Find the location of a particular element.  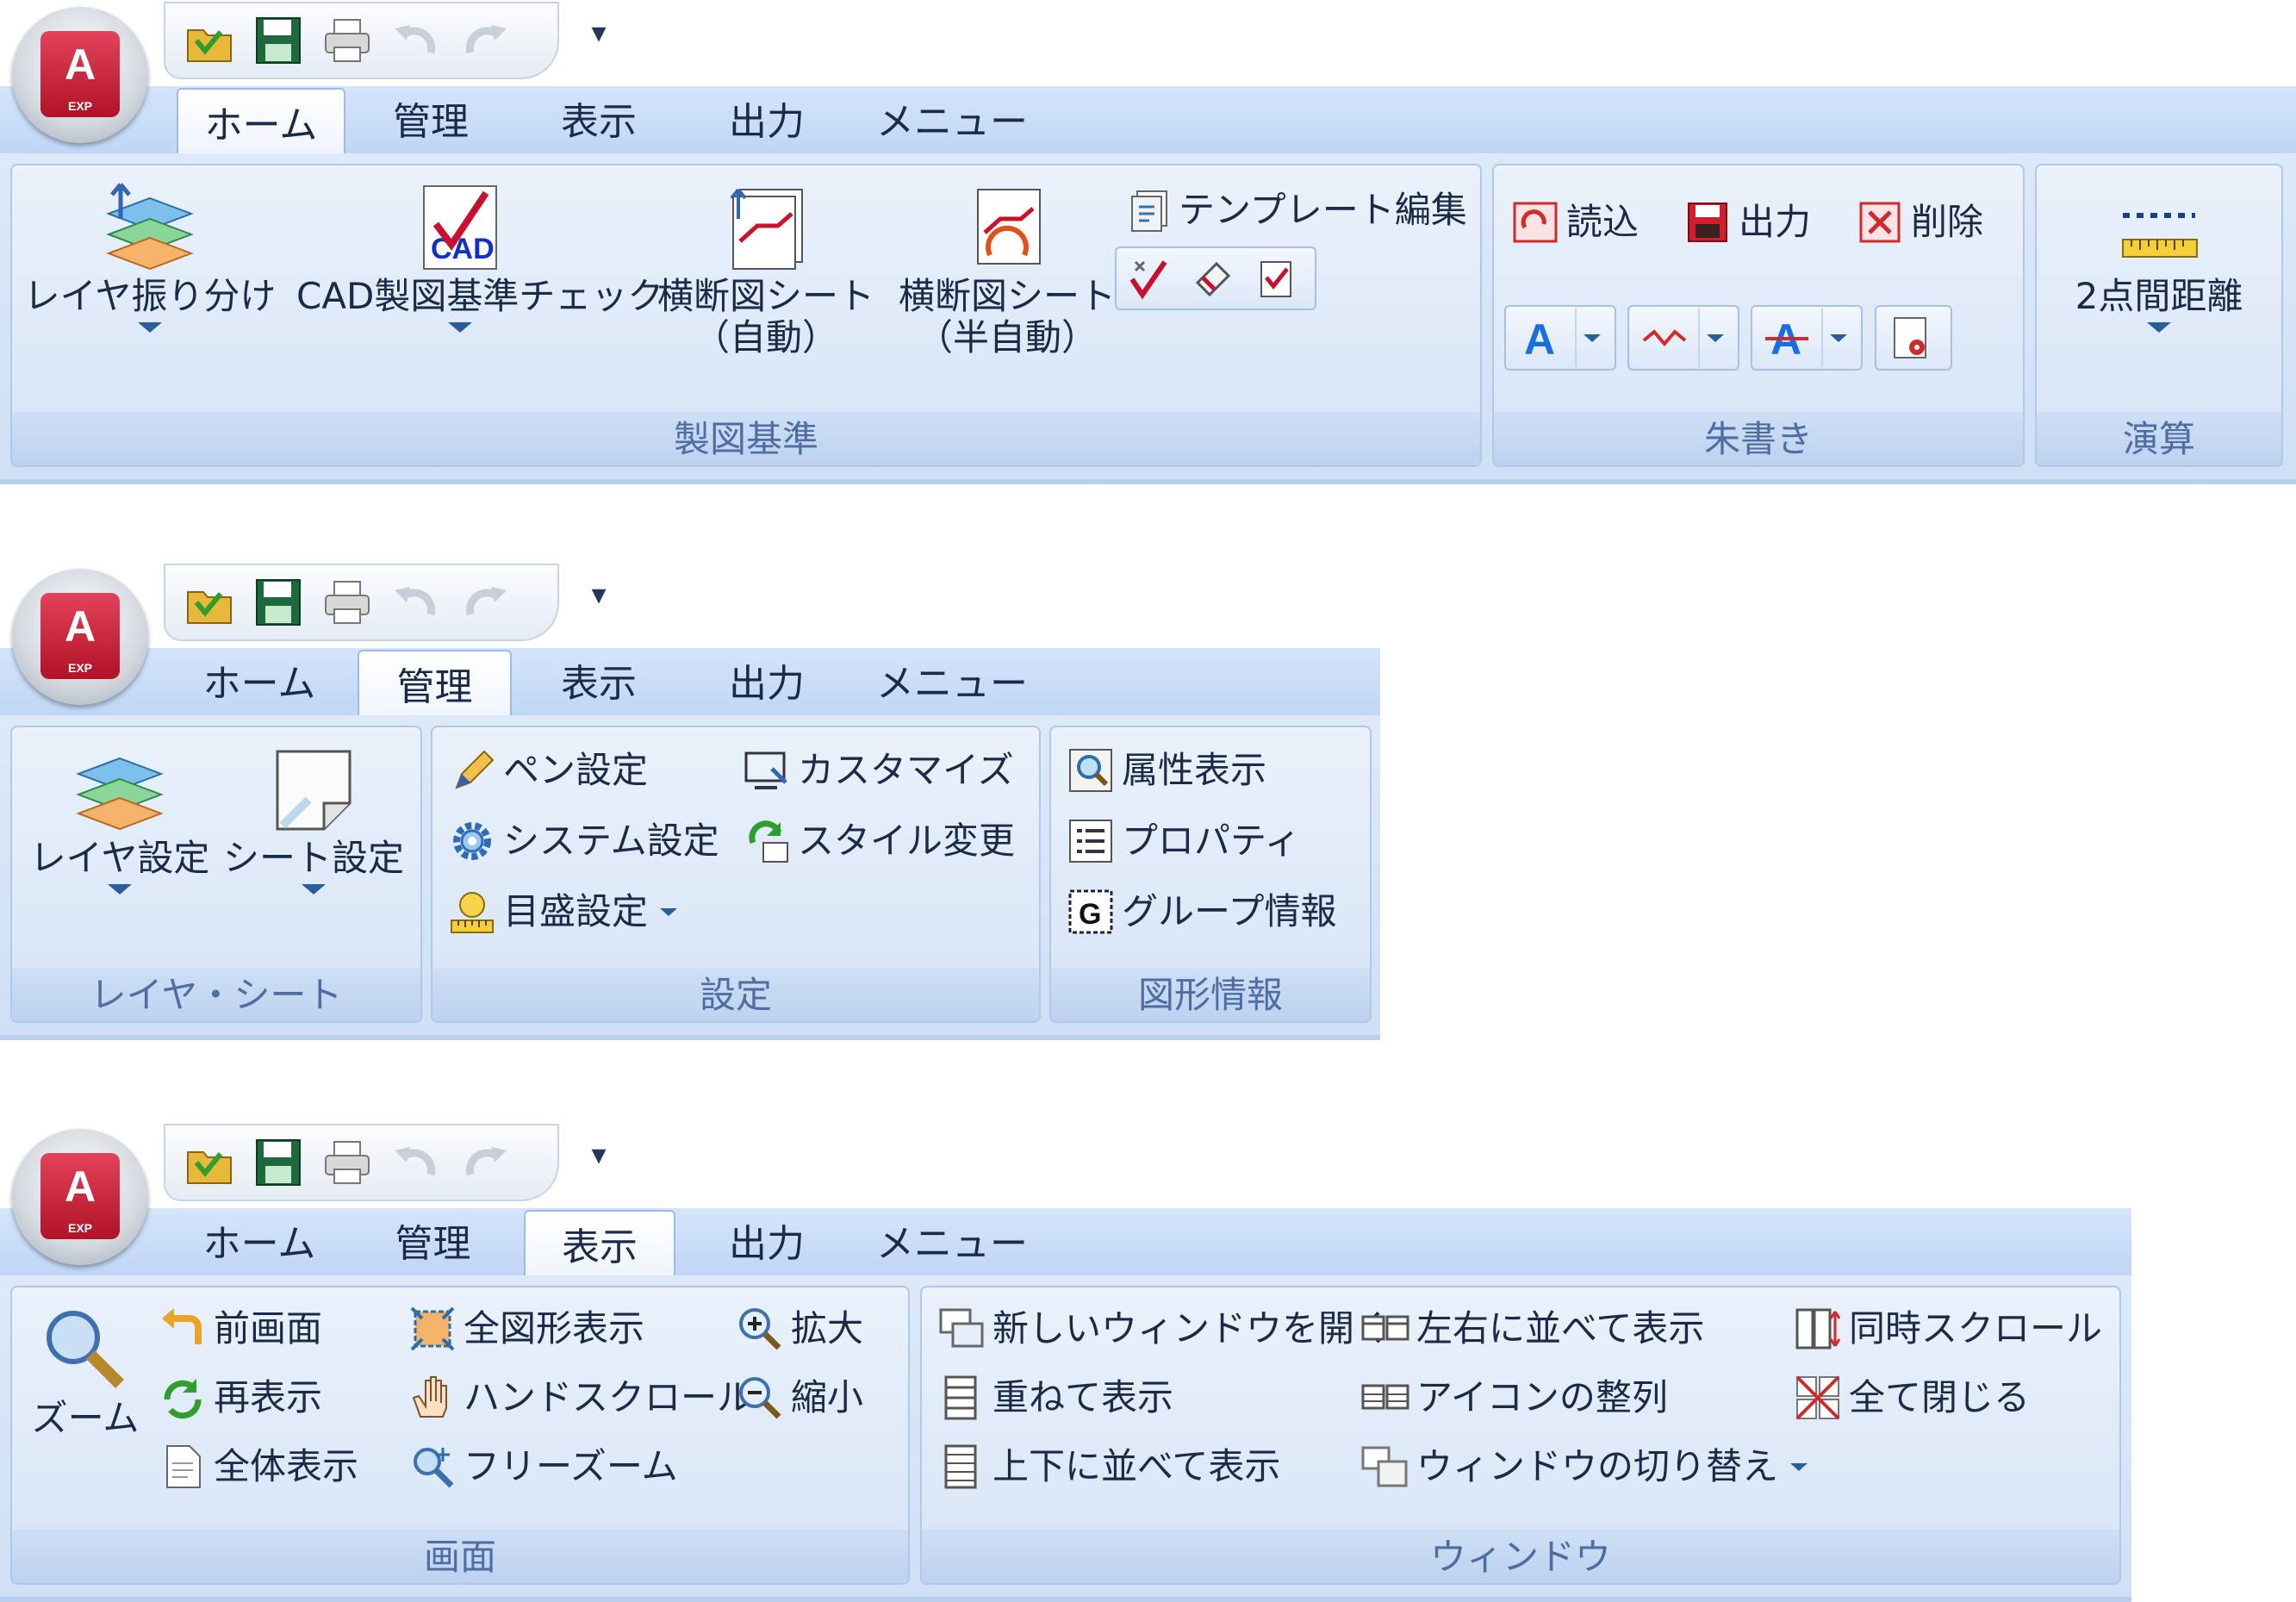

zoom-out-button: 縮小 is located at coordinates (800, 1398).